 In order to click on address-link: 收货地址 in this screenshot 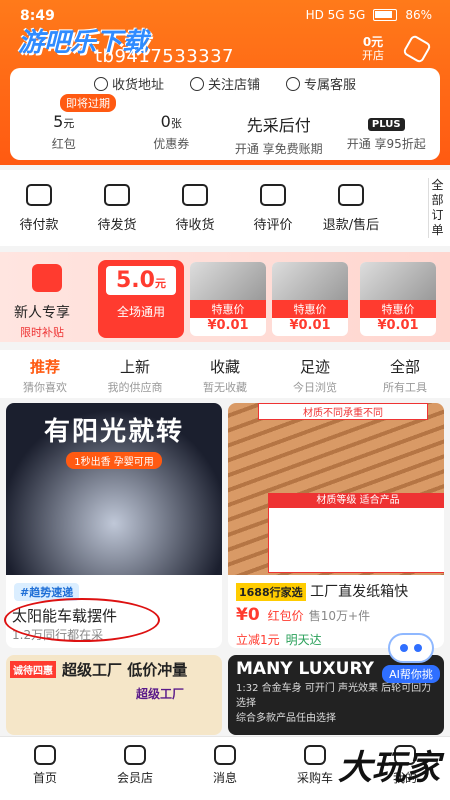, I will do `click(128, 83)`.